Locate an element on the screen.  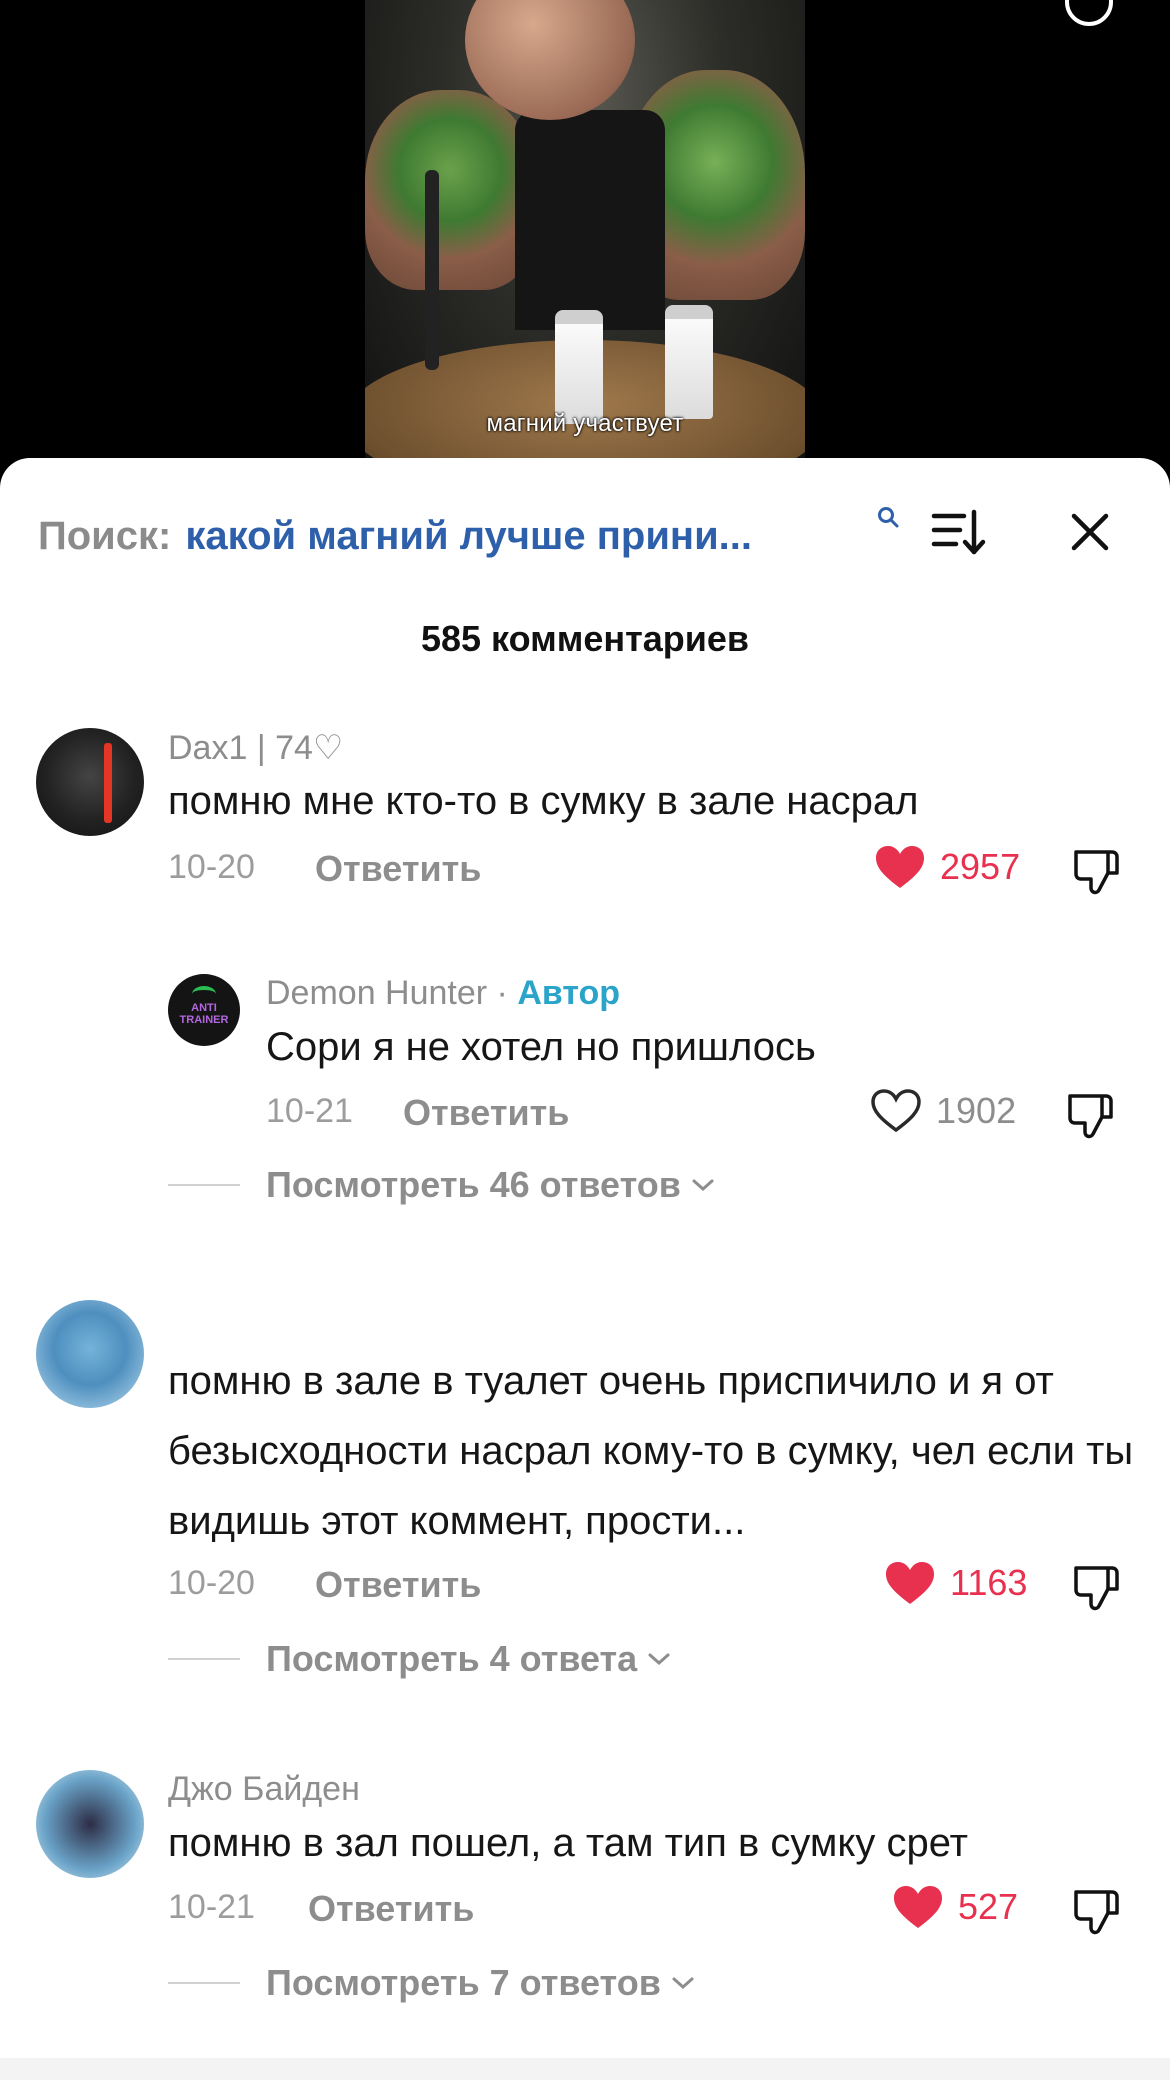
view-replies-label: Посмотреть 7 ответов is located at coordinates (463, 1982).